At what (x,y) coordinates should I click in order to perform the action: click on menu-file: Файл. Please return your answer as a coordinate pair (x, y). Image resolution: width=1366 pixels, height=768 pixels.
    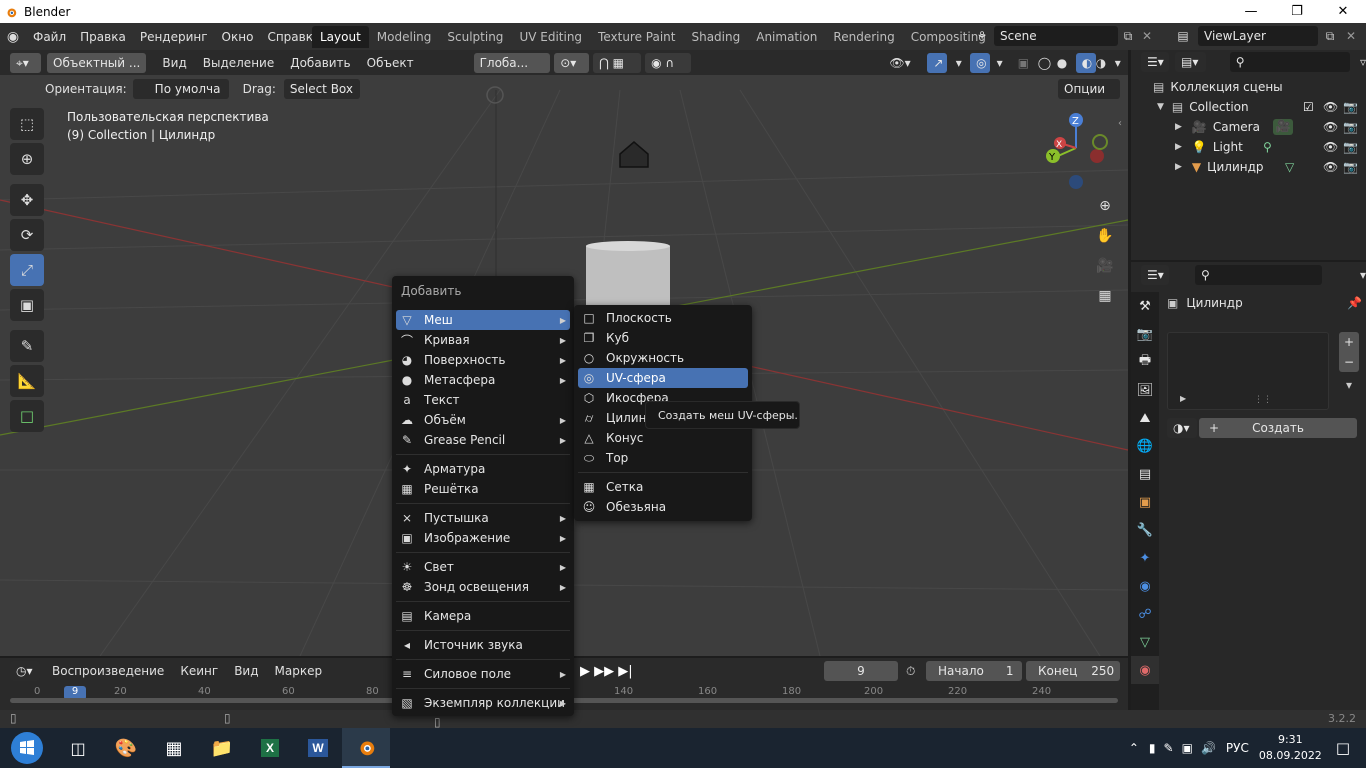
    Looking at the image, I should click on (49, 37).